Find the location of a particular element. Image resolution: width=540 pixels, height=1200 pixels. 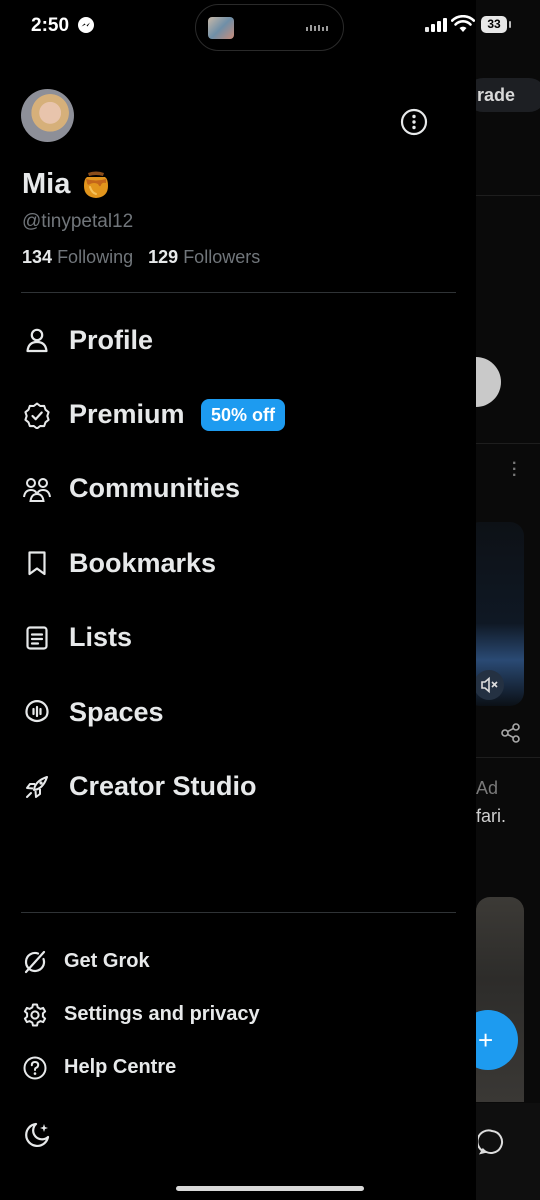

post-text: fari. is located at coordinates (491, 816).